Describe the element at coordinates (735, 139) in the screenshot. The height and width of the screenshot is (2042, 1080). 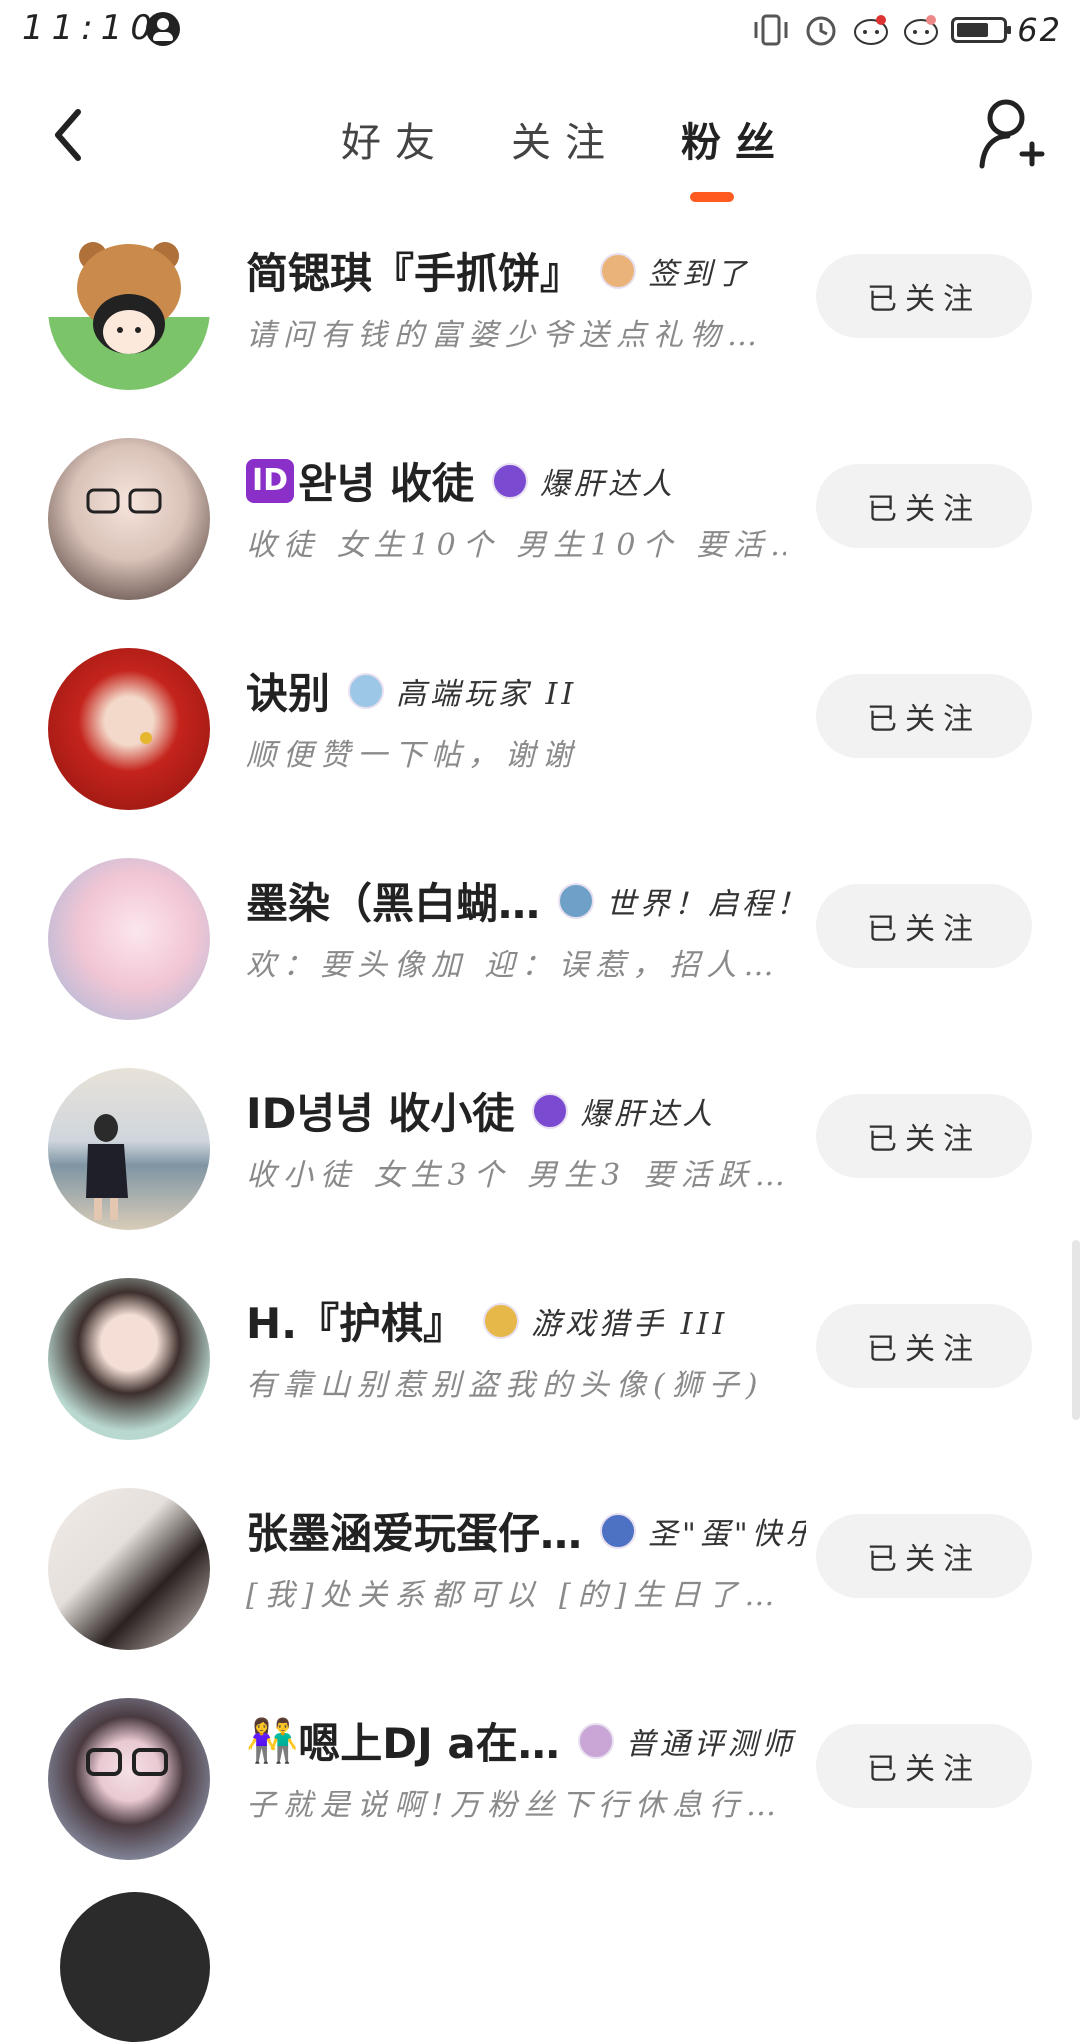
I see `tab-fans: 粉丝` at that location.